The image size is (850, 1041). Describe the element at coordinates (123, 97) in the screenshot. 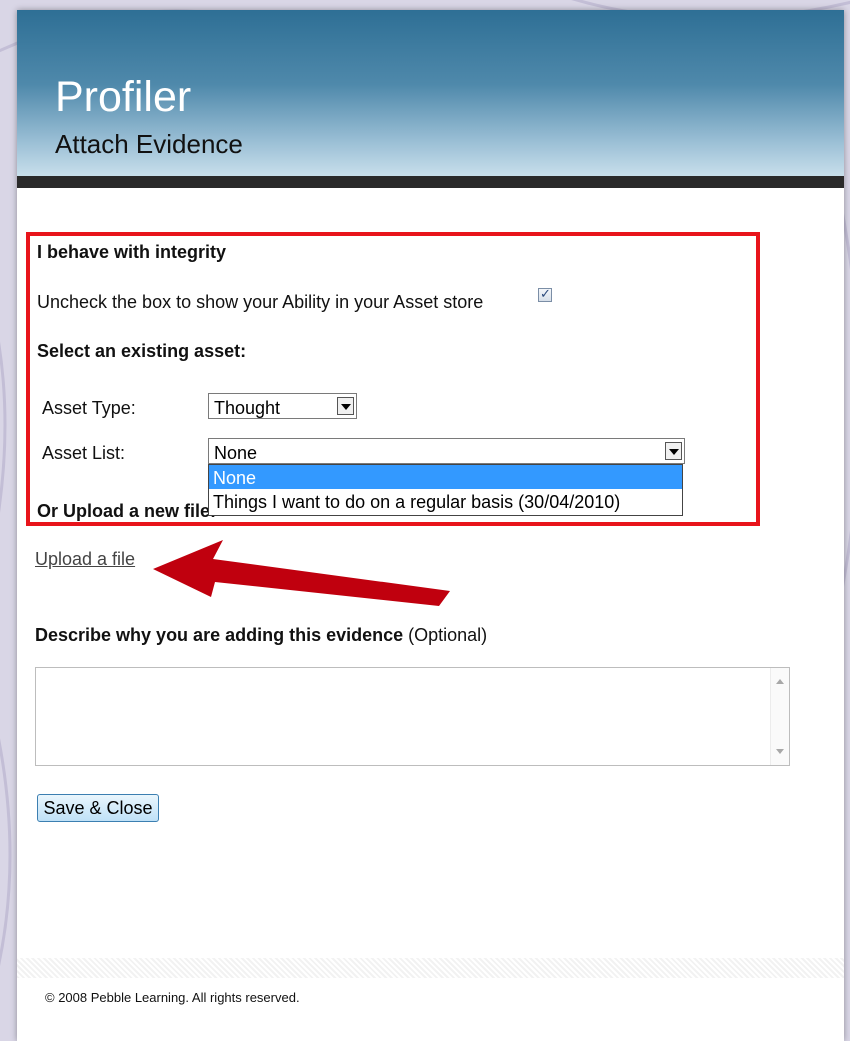

I see `app-title: Profiler` at that location.